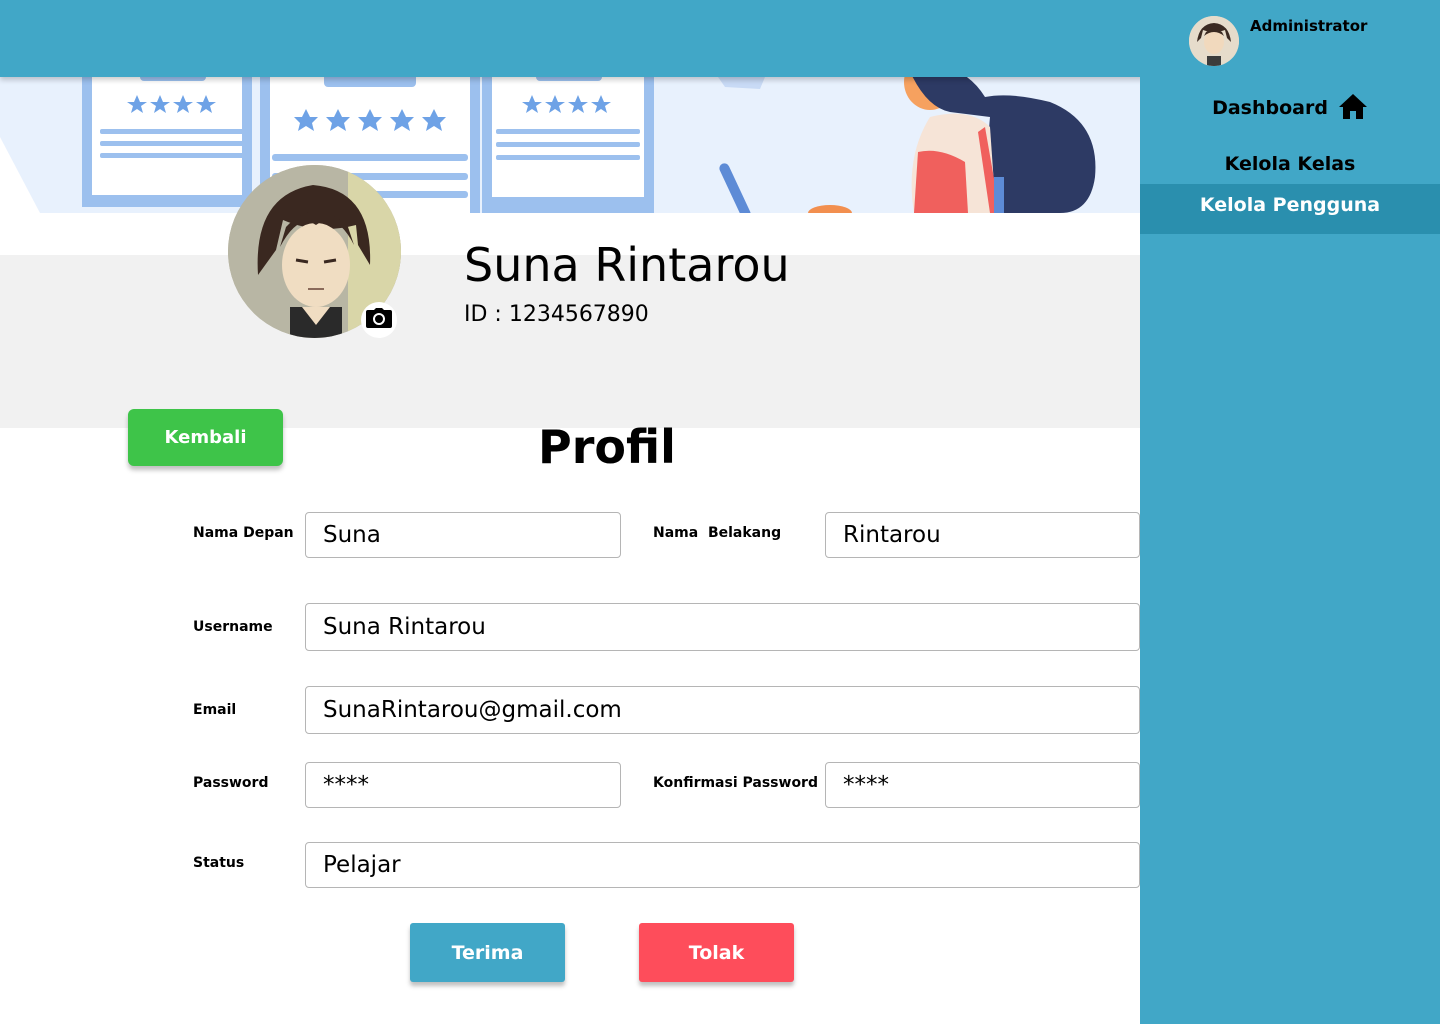 The image size is (1440, 1024). I want to click on last-name-label: Nama Belakang, so click(717, 533).